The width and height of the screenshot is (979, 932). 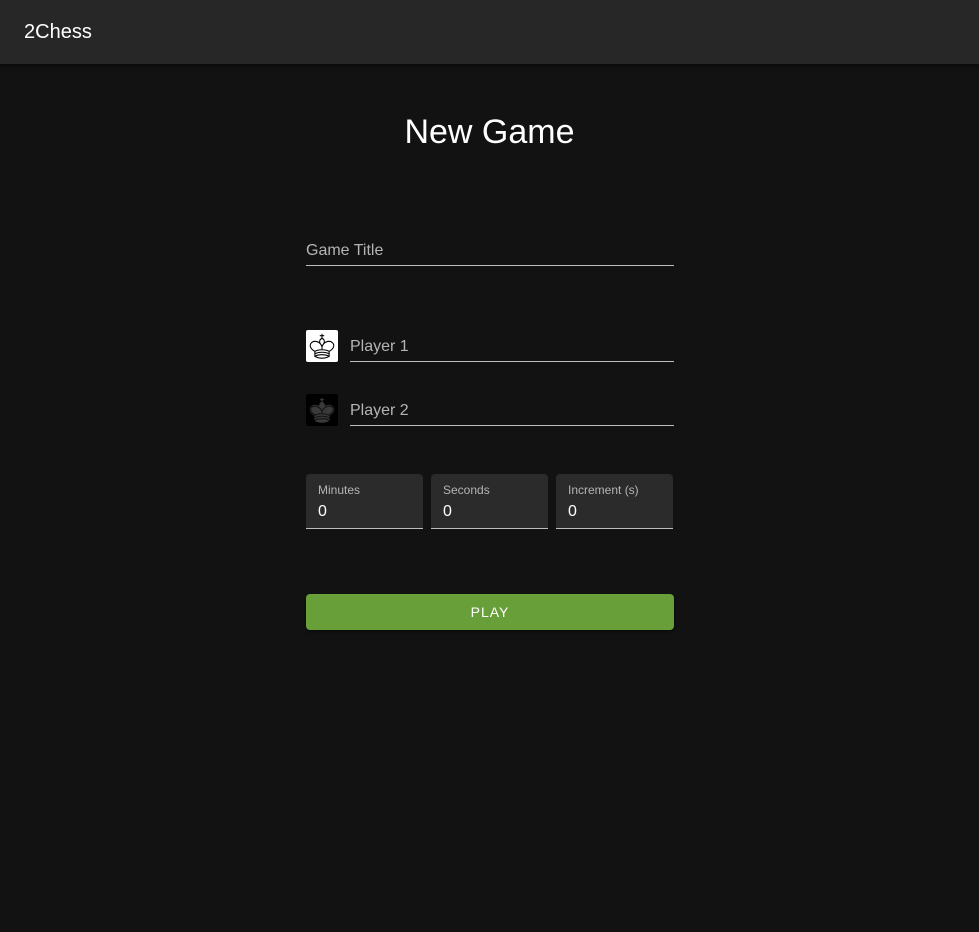 I want to click on player1-input, so click(x=512, y=346).